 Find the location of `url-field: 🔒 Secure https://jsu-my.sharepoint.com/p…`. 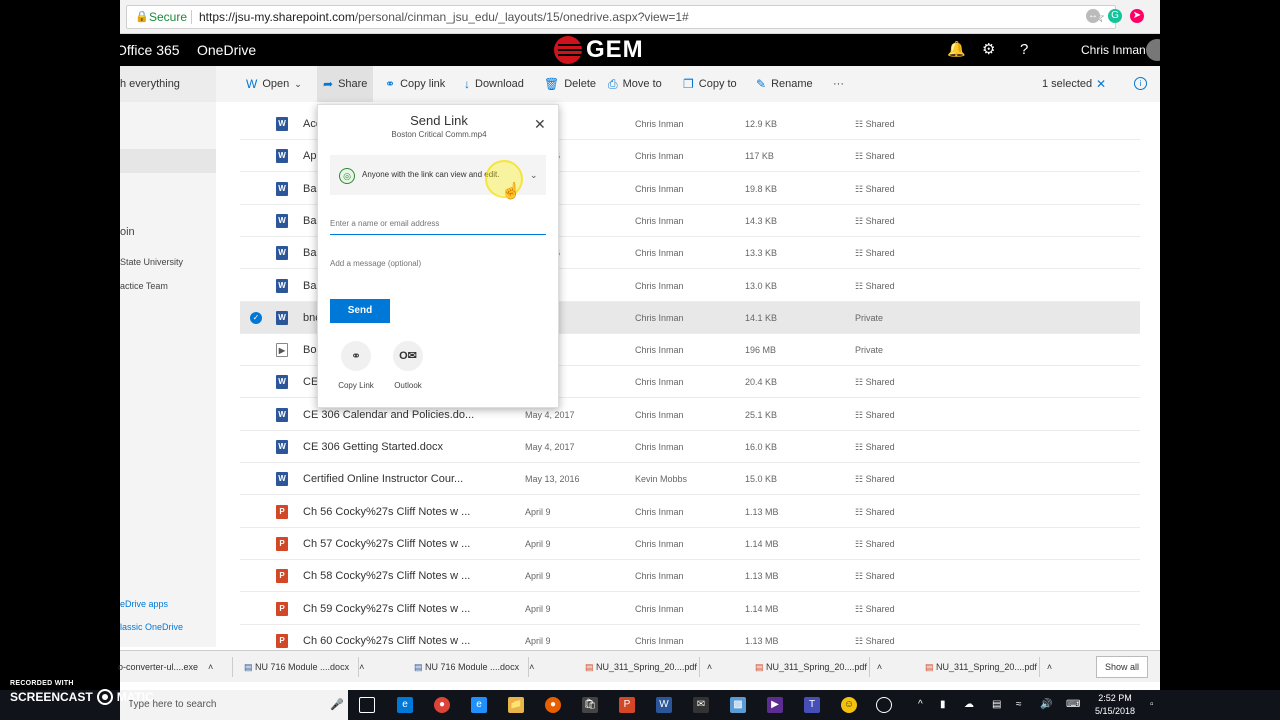

url-field: 🔒 Secure https://jsu-my.sharepoint.com/p… is located at coordinates (621, 17).